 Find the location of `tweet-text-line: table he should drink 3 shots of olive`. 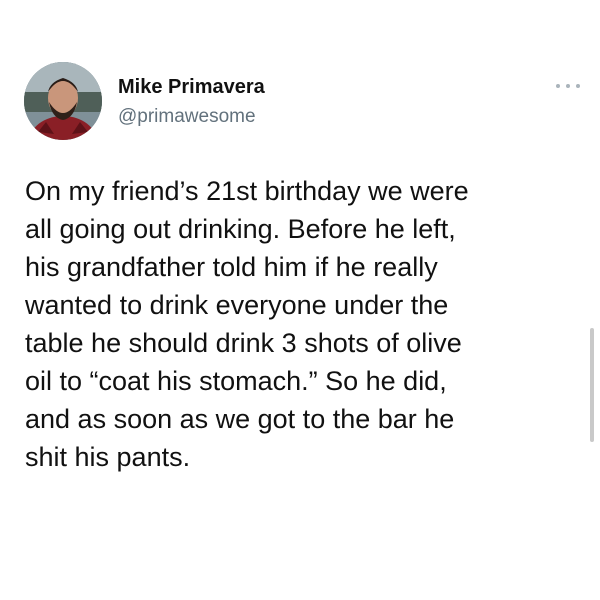

tweet-text-line: table he should drink 3 shots of olive is located at coordinates (243, 343).